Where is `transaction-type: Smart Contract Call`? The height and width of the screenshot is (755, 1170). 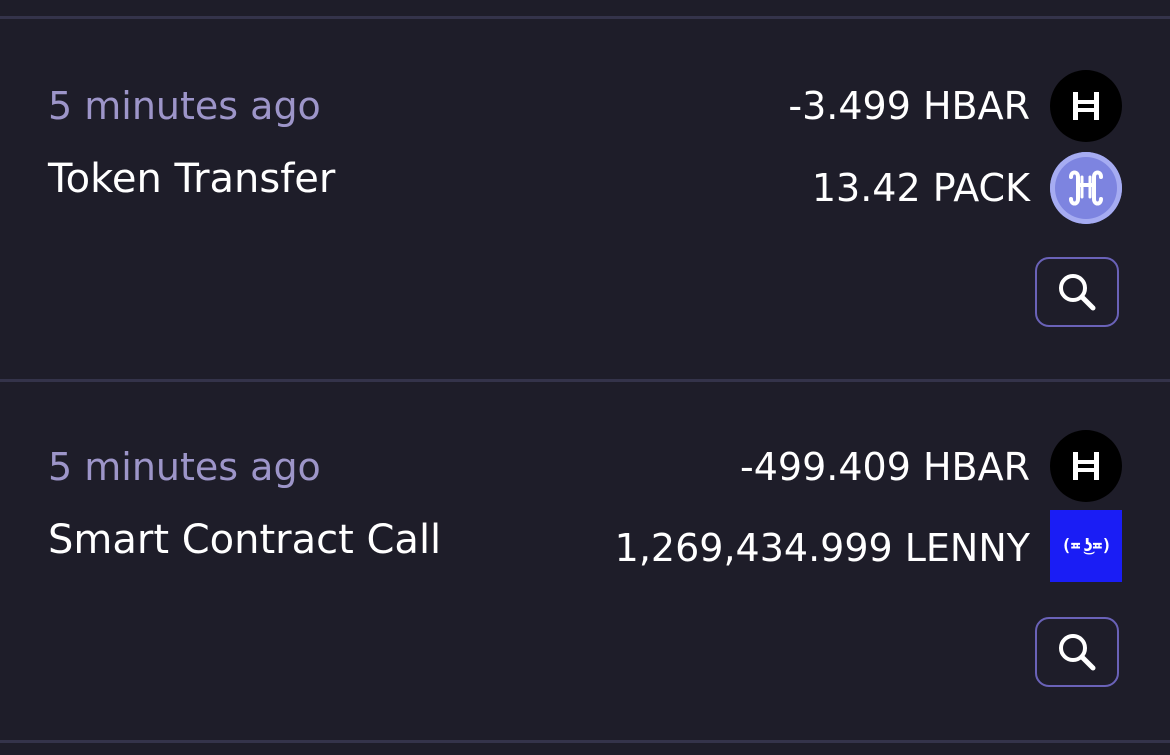
transaction-type: Smart Contract Call is located at coordinates (245, 540).